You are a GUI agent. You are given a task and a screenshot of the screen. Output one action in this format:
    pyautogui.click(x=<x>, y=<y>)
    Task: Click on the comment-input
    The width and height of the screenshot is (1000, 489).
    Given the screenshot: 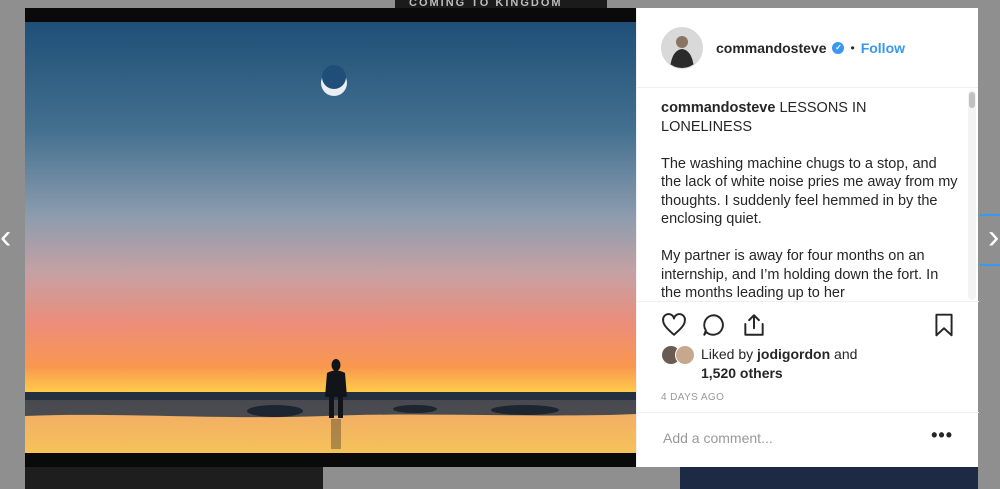 What is the action you would take?
    pyautogui.click(x=783, y=438)
    